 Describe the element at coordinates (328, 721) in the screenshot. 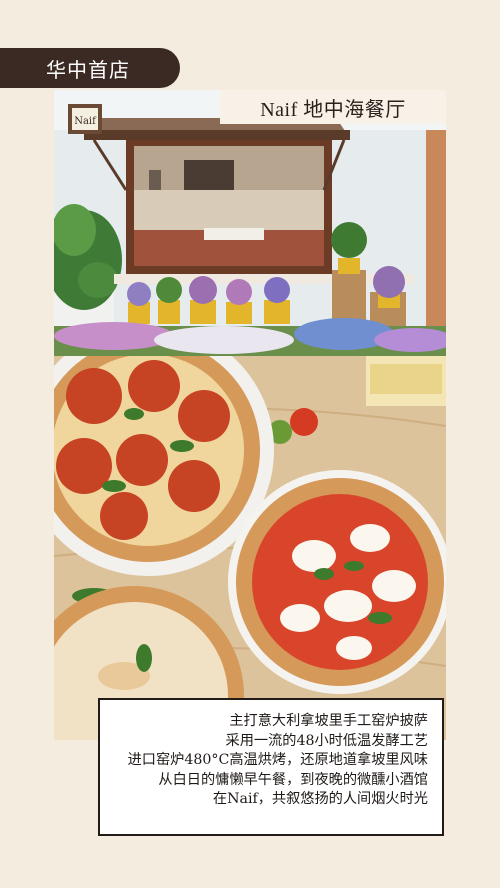

I see `description-line: 主打意大利拿坡里手工窑炉披萨` at that location.